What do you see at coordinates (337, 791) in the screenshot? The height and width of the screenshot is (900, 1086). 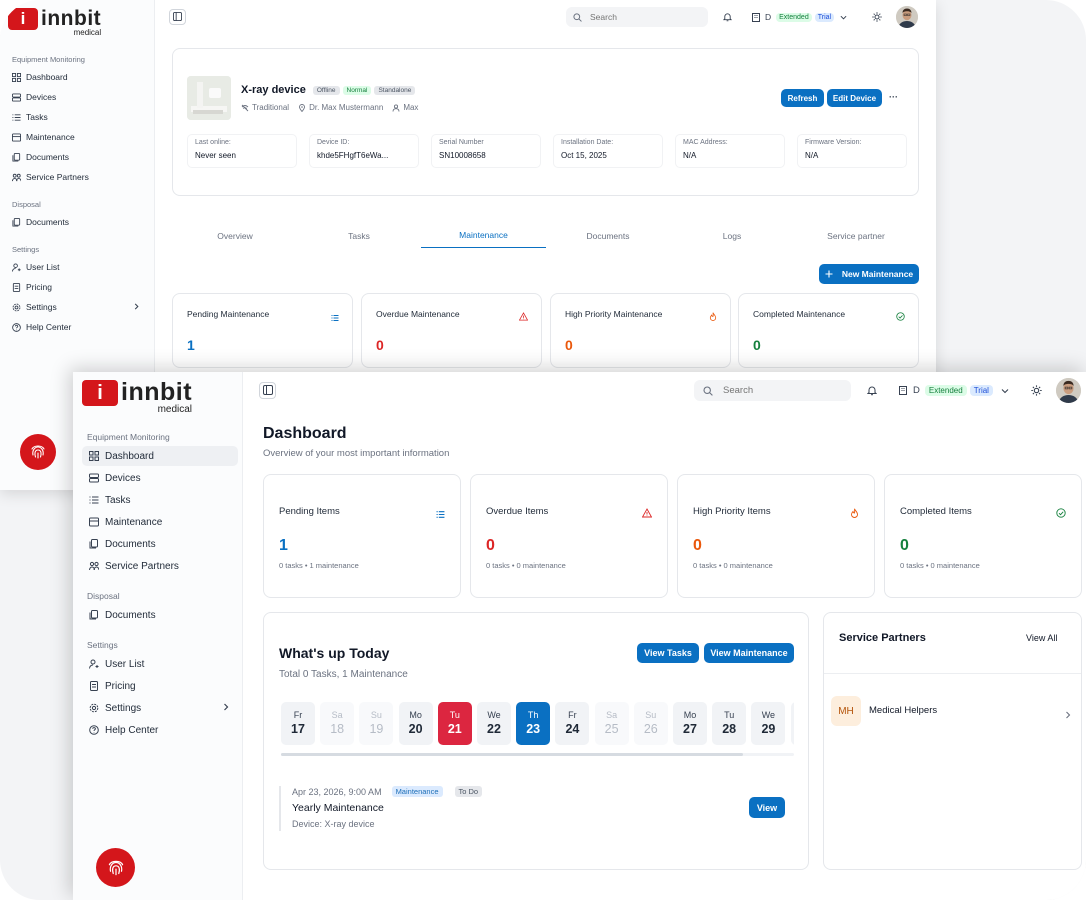 I see `event-datetime: Apr 23, 2026, 9:00 AM` at bounding box center [337, 791].